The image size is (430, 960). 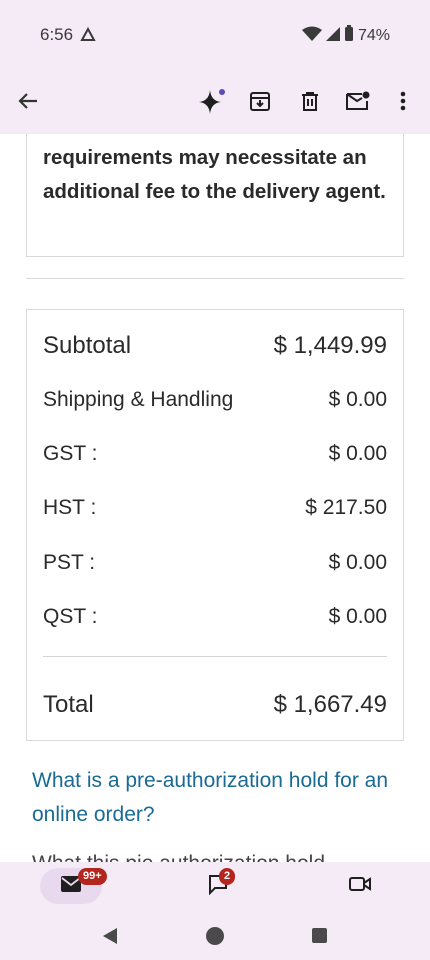 What do you see at coordinates (215, 656) in the screenshot?
I see `totals-divider` at bounding box center [215, 656].